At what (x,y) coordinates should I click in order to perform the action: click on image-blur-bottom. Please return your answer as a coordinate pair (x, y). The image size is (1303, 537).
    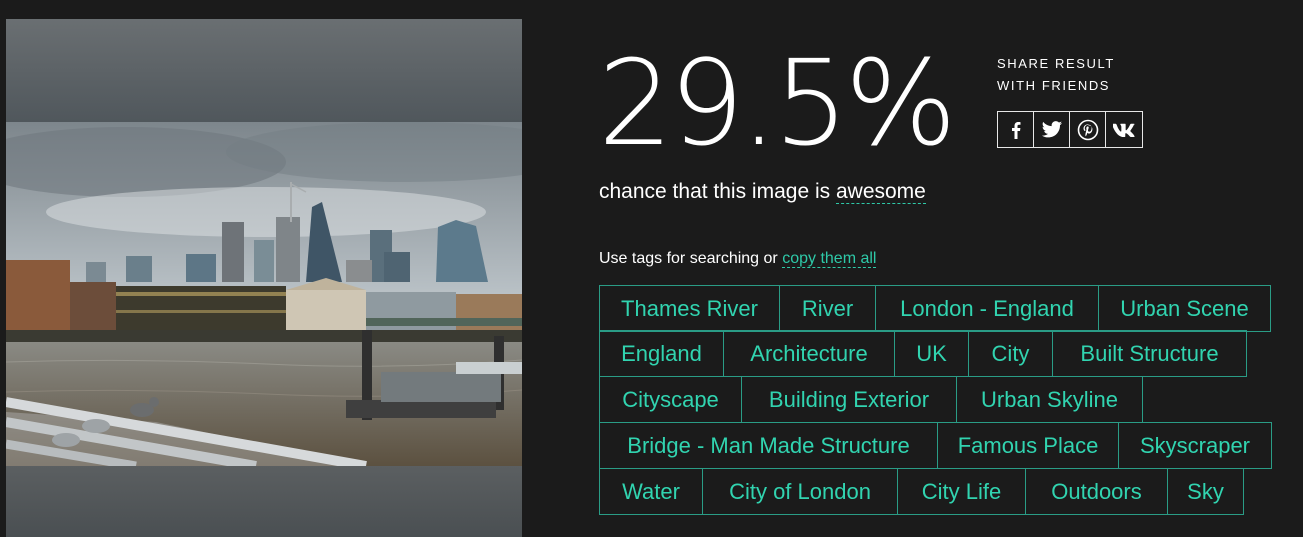
    Looking at the image, I should click on (264, 501).